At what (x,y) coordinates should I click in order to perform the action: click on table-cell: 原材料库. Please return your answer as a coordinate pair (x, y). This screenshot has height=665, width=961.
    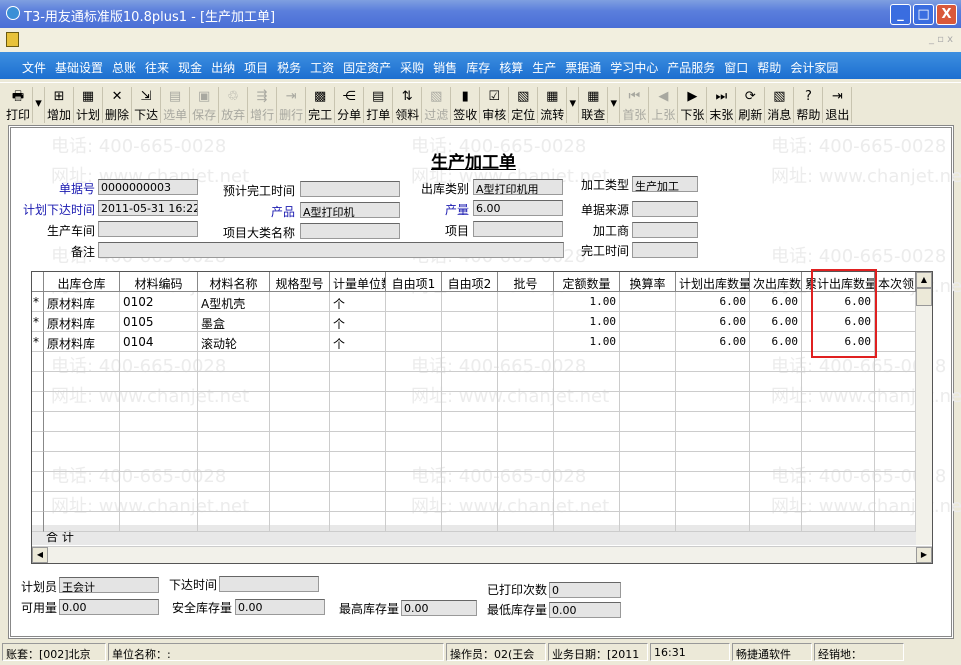
    Looking at the image, I should click on (82, 322).